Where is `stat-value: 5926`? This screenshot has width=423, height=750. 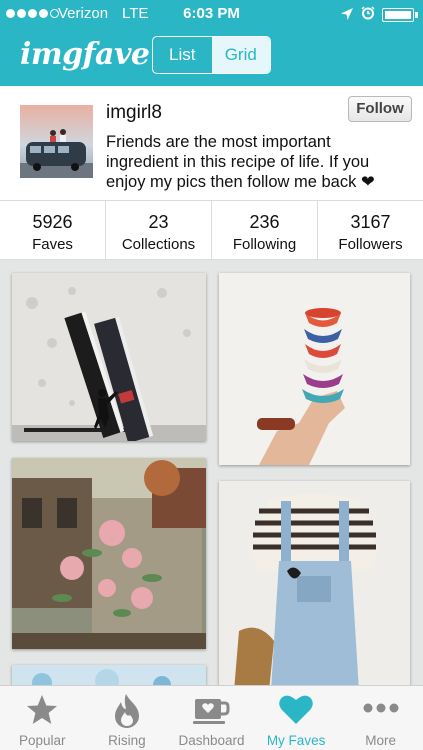
stat-value: 5926 is located at coordinates (52, 222).